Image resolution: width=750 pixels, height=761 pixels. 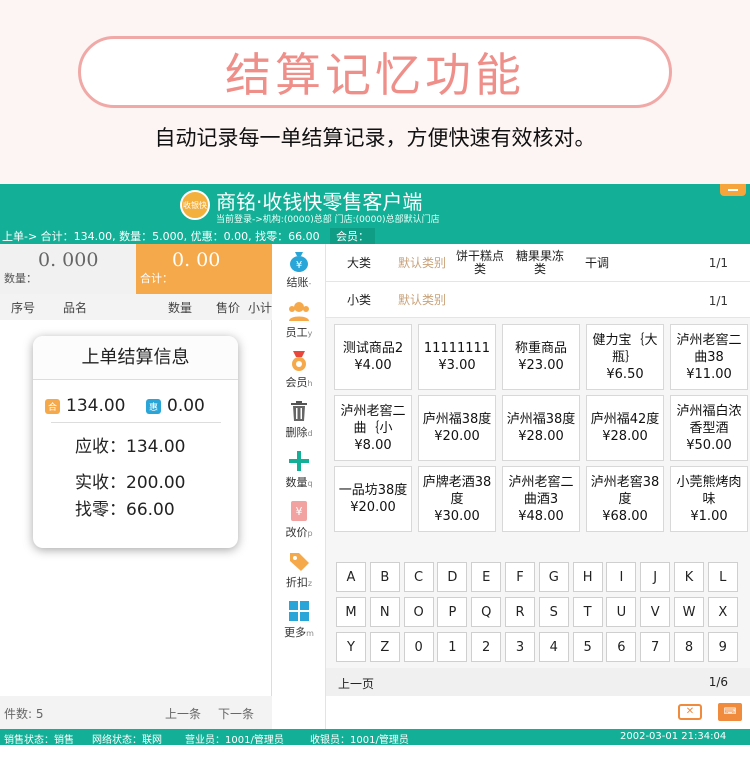 I want to click on plus-icon, so click(x=299, y=461).